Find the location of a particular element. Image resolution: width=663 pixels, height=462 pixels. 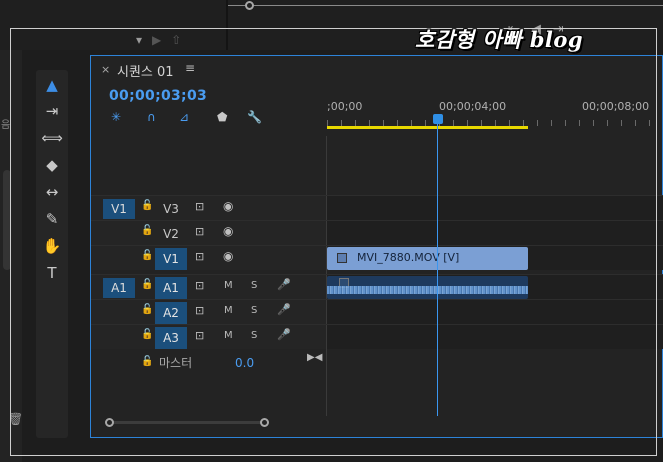

track-name-targeted: A1 is located at coordinates (171, 288).